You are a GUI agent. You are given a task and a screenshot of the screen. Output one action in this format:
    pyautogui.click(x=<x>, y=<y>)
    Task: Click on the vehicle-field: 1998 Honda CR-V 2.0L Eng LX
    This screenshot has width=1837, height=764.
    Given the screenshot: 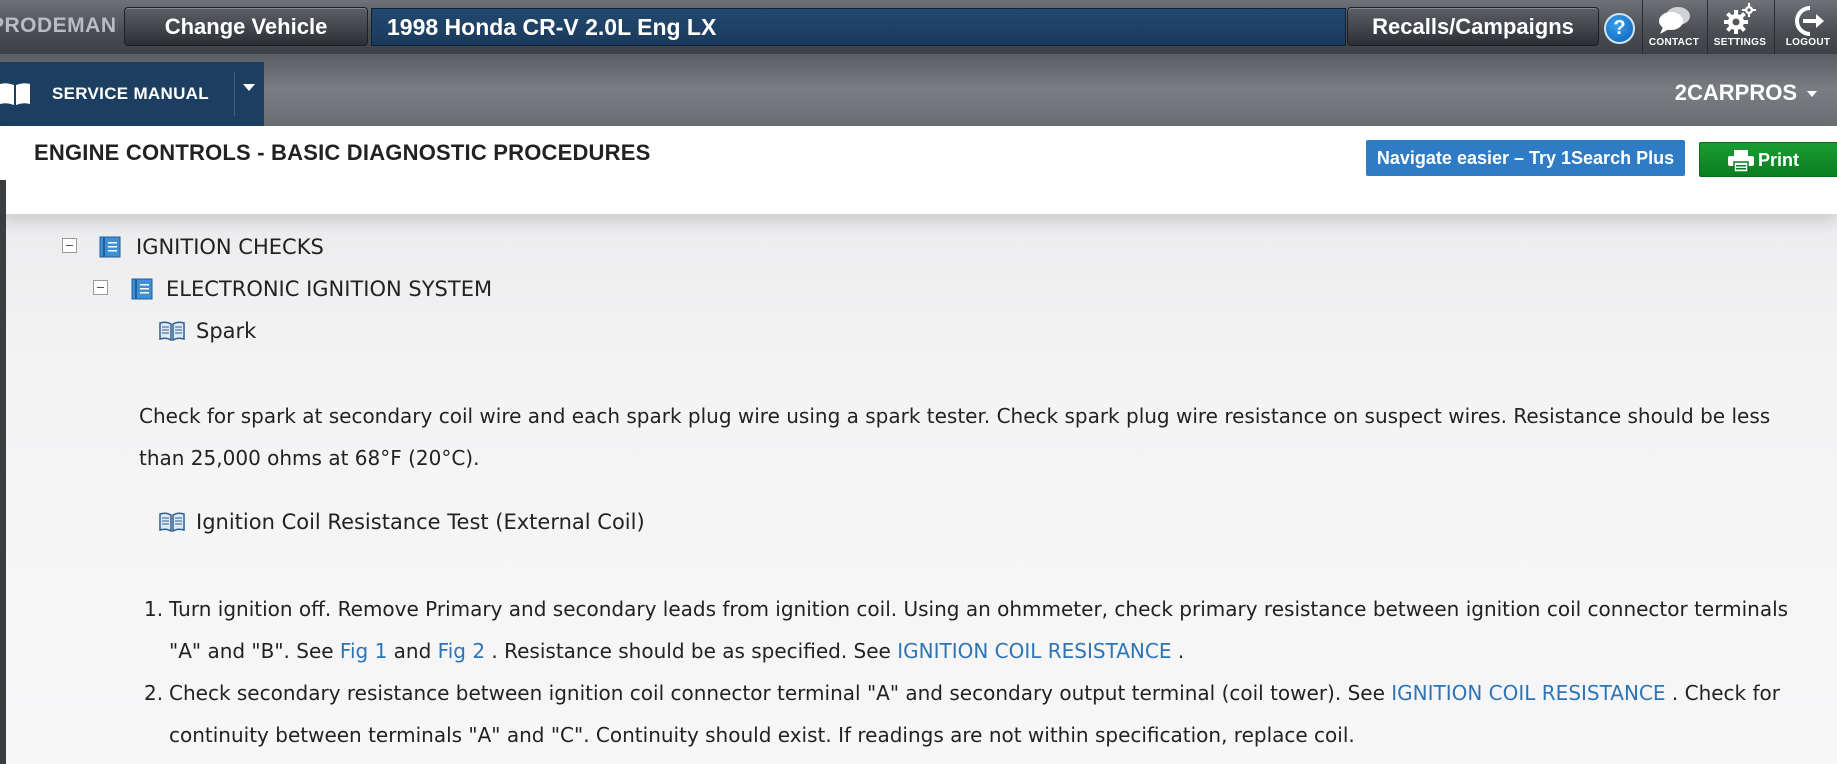 What is the action you would take?
    pyautogui.click(x=858, y=27)
    